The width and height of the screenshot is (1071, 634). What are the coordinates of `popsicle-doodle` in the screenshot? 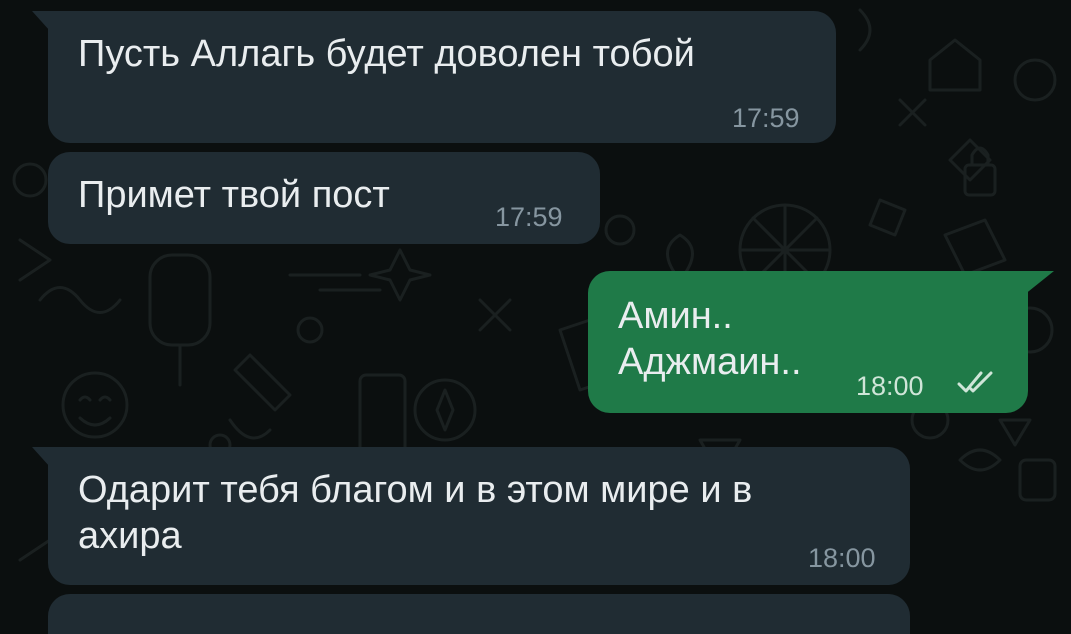 It's located at (180, 300).